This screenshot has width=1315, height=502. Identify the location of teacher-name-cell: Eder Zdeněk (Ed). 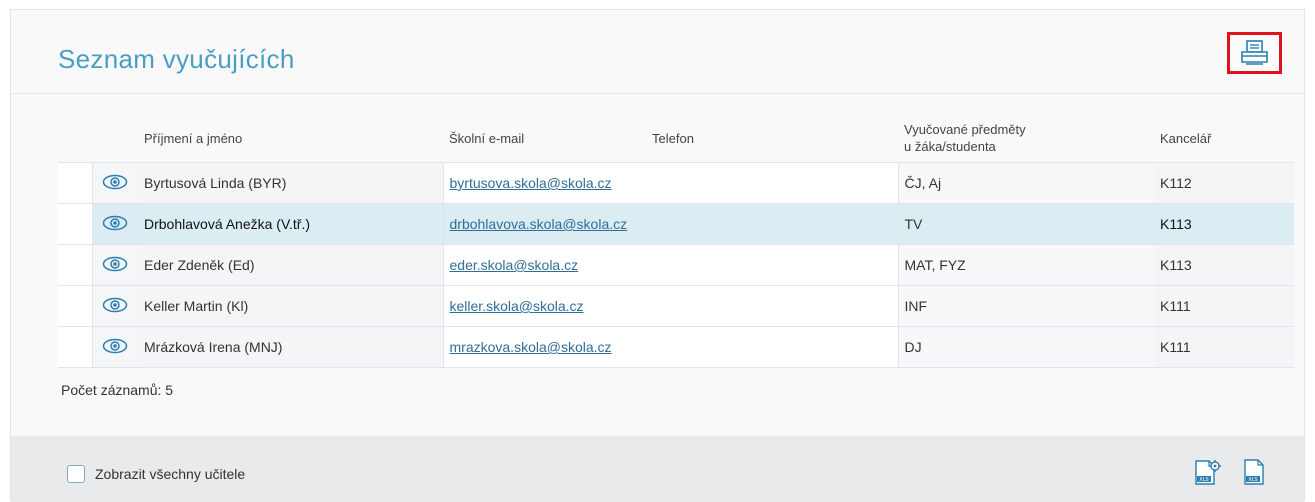
(290, 265).